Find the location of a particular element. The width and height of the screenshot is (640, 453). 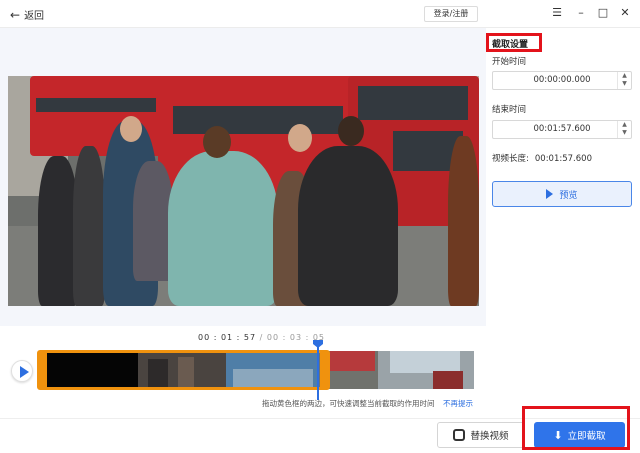

start-time-label: 开始时间 is located at coordinates (509, 62).